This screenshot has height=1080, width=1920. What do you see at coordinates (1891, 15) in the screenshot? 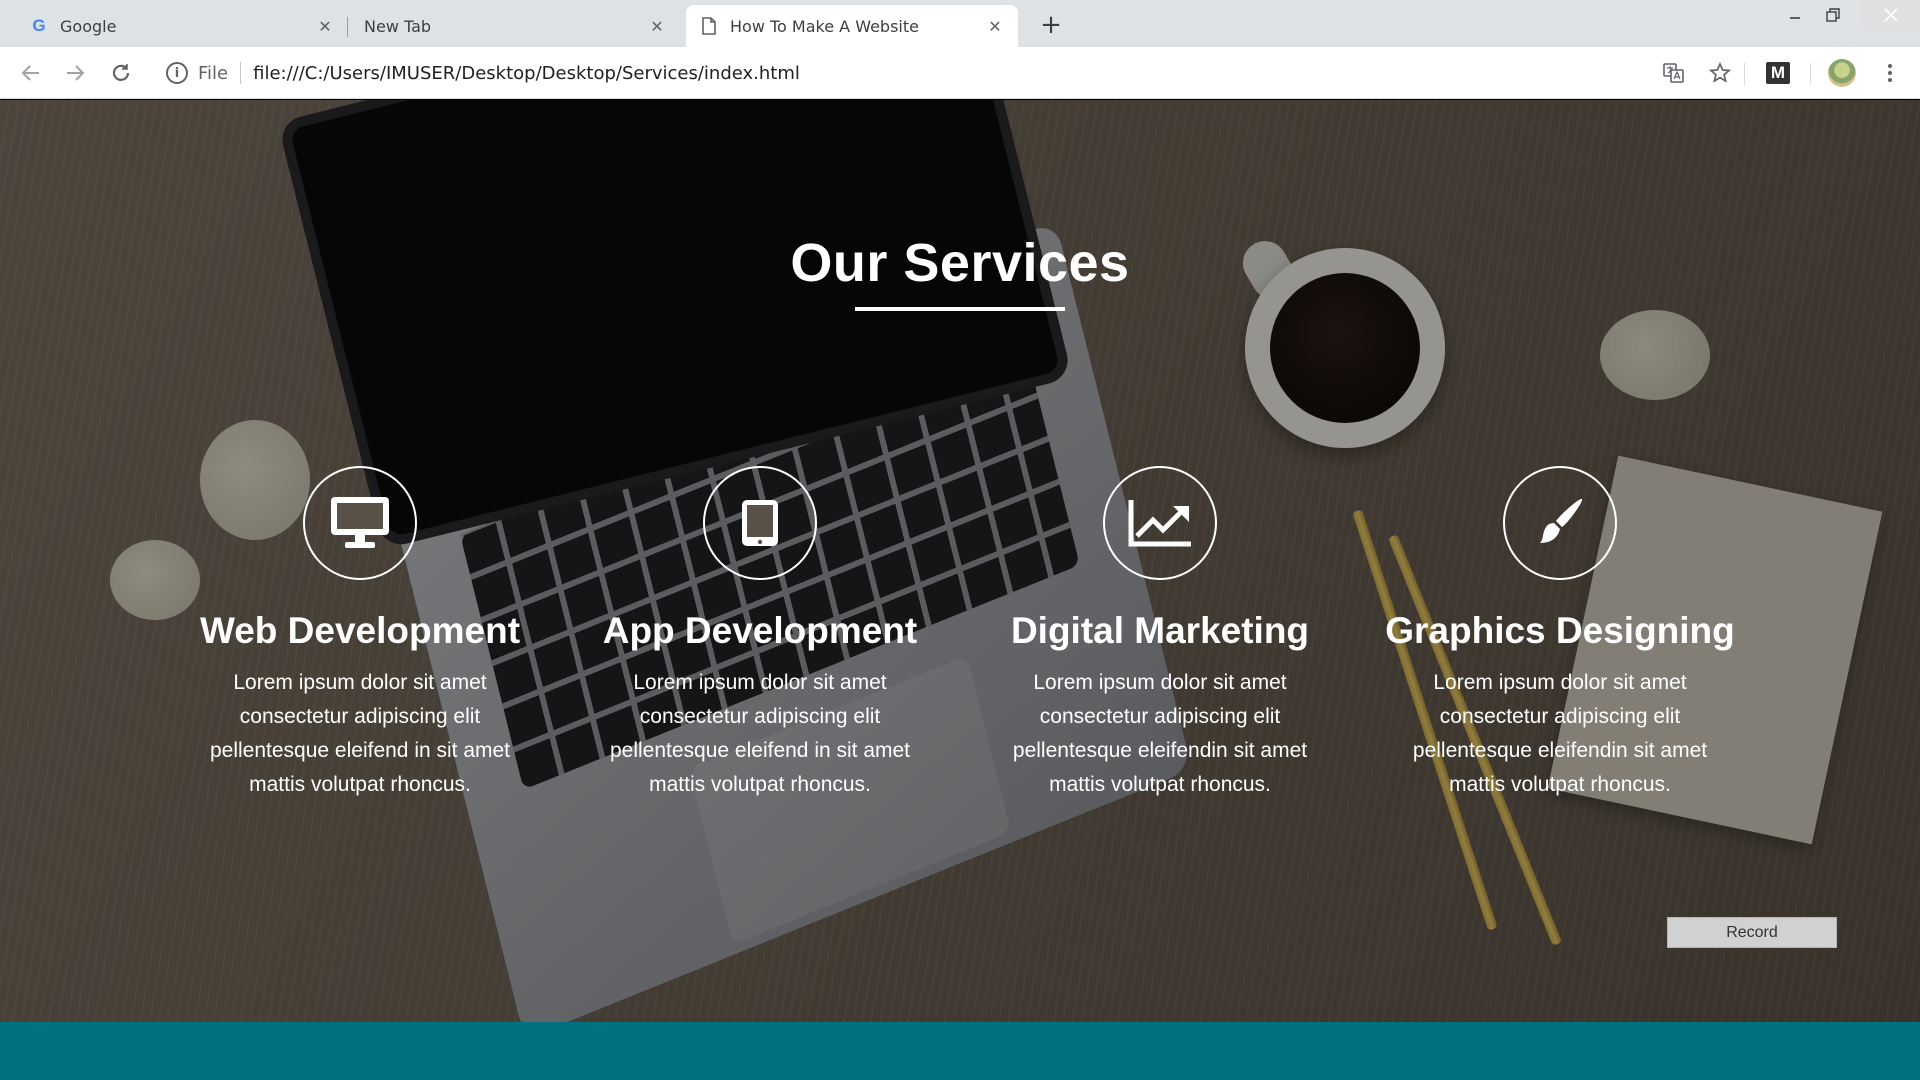
I see `window-close-button` at bounding box center [1891, 15].